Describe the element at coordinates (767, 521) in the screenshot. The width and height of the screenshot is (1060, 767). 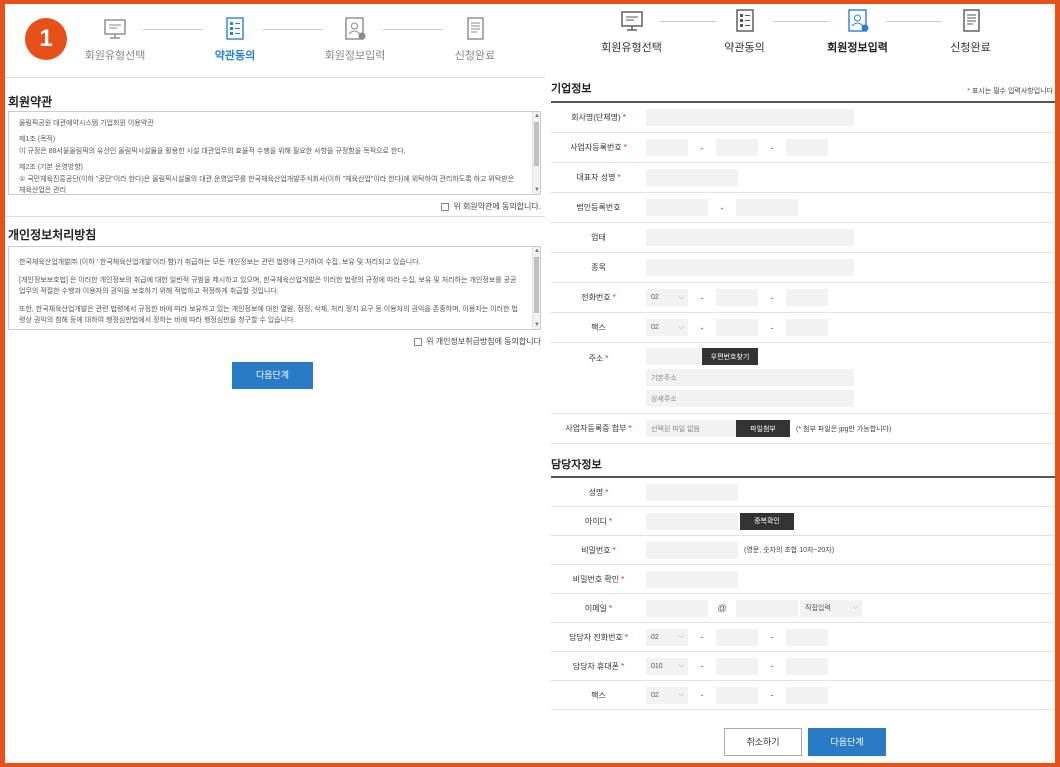
I see `duplicate-check-button: 중복확인` at that location.